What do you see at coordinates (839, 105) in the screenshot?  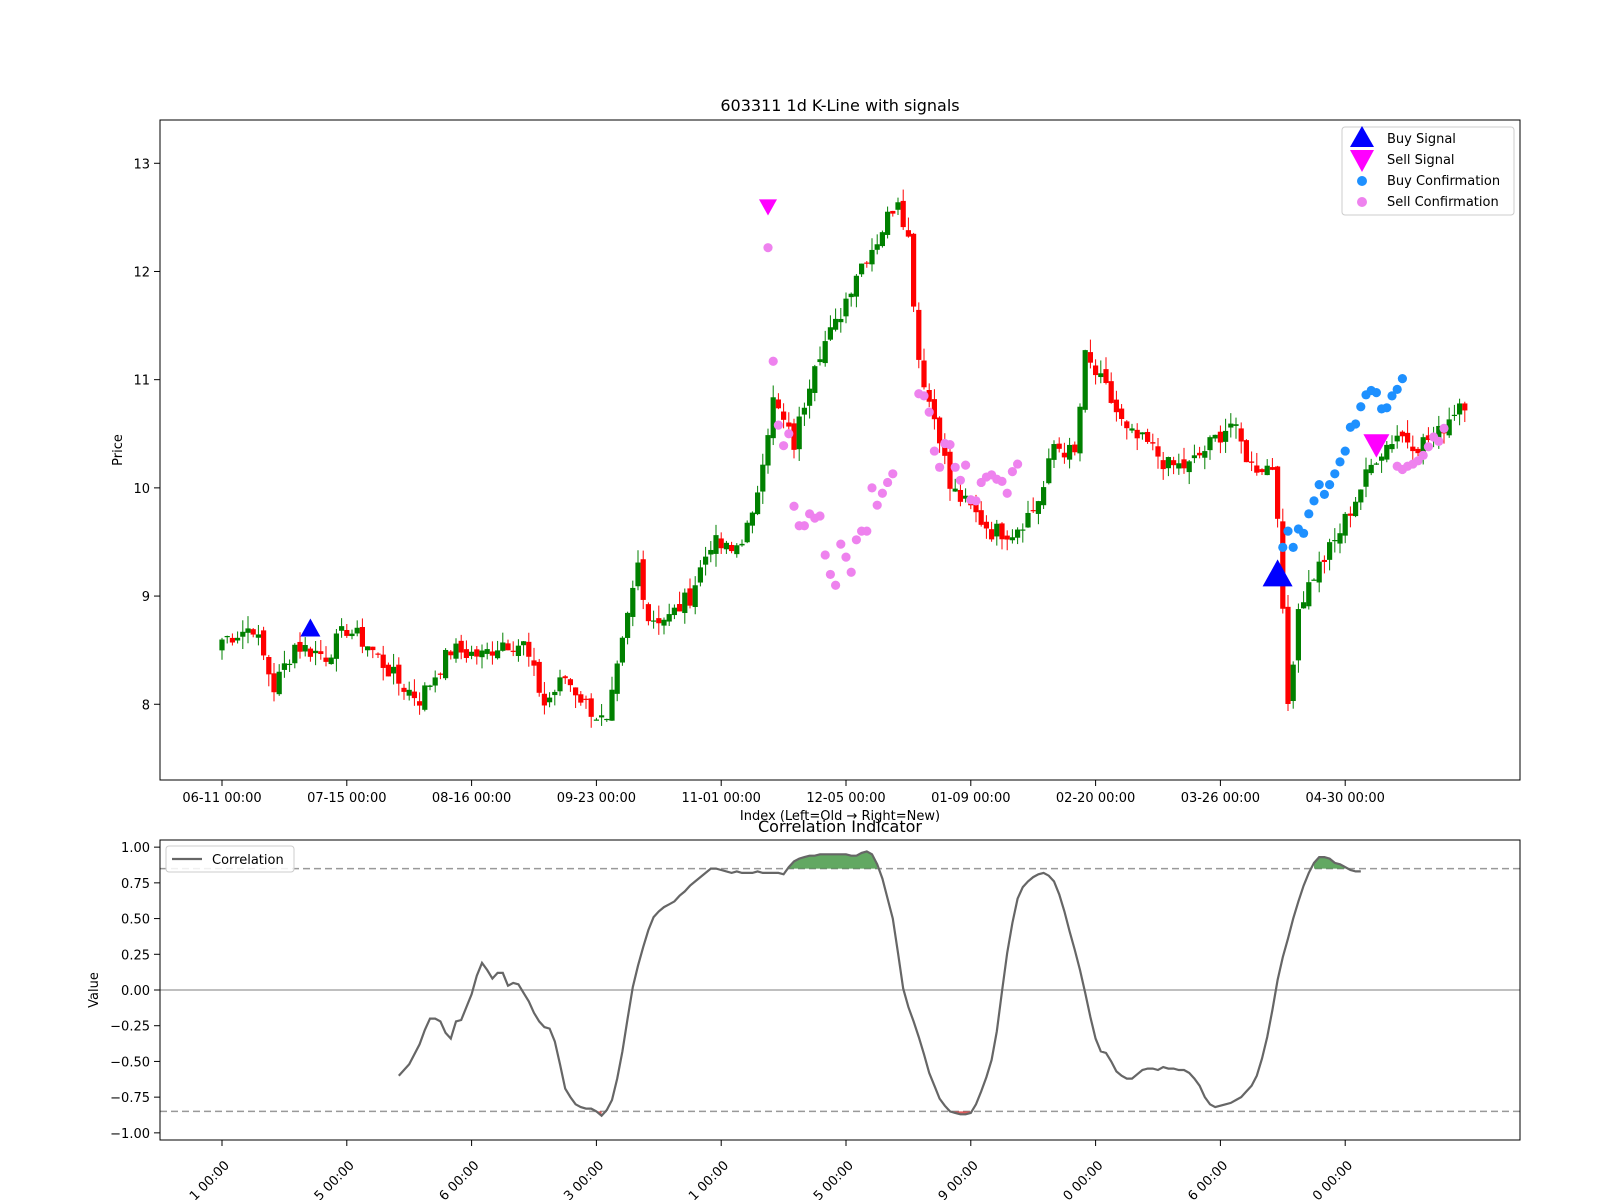 I see `chart-title: 603311 1d K-Line with signals` at bounding box center [839, 105].